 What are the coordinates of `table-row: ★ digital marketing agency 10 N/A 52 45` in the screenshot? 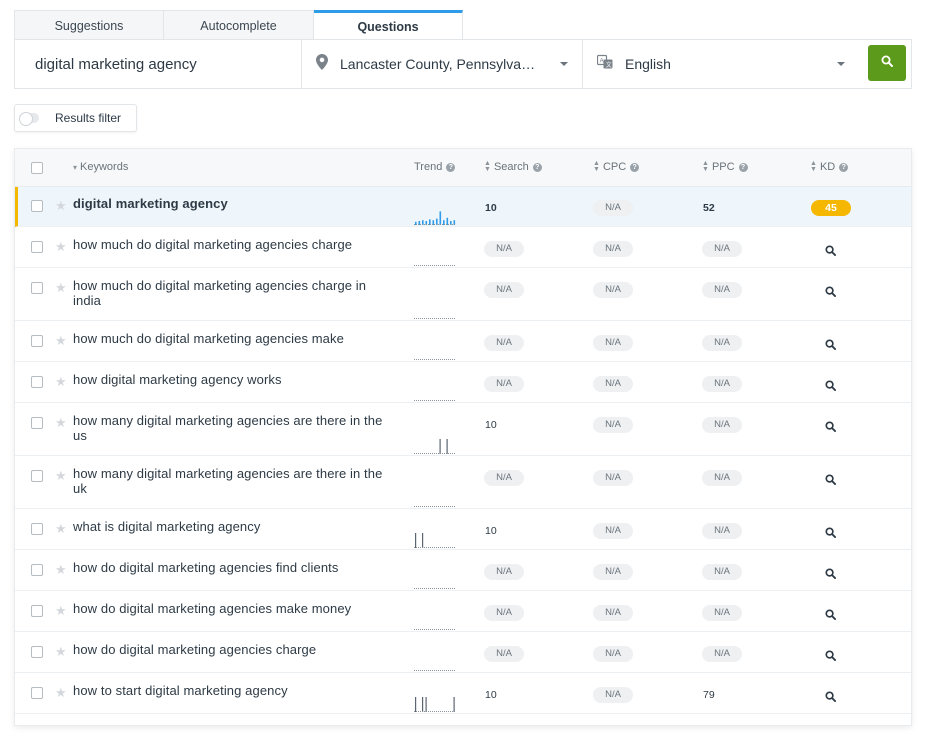 It's located at (463, 207).